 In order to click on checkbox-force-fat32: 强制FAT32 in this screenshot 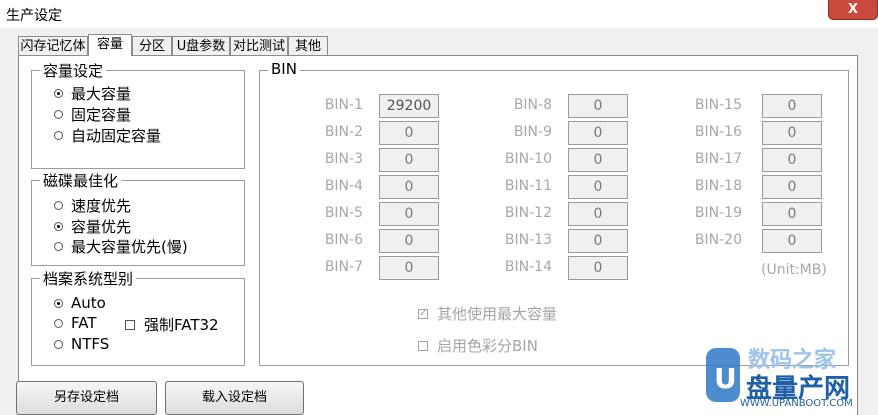, I will do `click(172, 324)`.